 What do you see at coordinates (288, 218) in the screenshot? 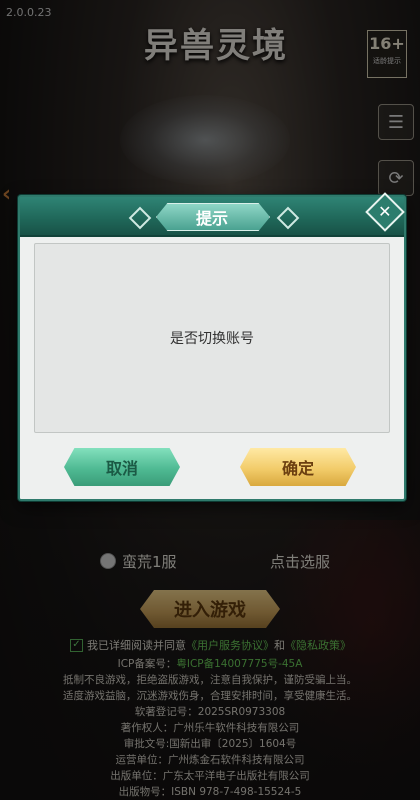
I see `header-ornament-right` at bounding box center [288, 218].